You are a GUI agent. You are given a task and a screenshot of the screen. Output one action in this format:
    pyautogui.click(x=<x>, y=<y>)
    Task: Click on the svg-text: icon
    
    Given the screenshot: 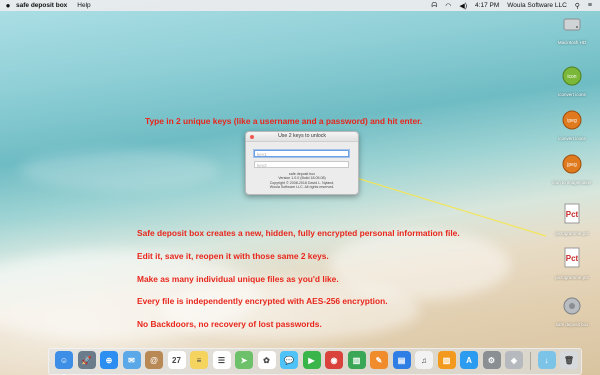 What is the action you would take?
    pyautogui.click(x=571, y=77)
    